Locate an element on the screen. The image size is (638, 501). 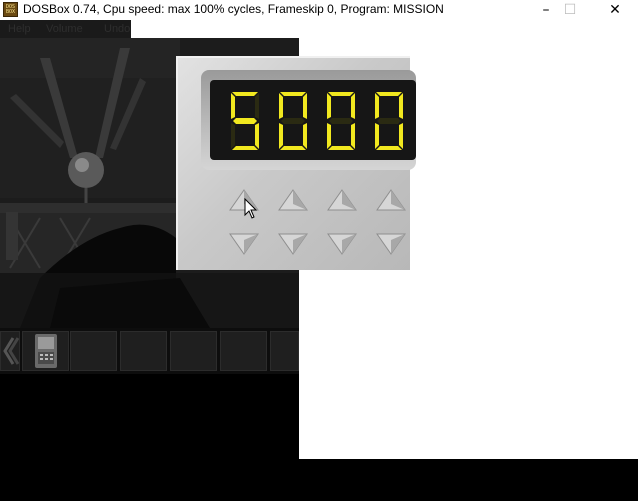
digit-2-up-button is located at coordinates (293, 200).